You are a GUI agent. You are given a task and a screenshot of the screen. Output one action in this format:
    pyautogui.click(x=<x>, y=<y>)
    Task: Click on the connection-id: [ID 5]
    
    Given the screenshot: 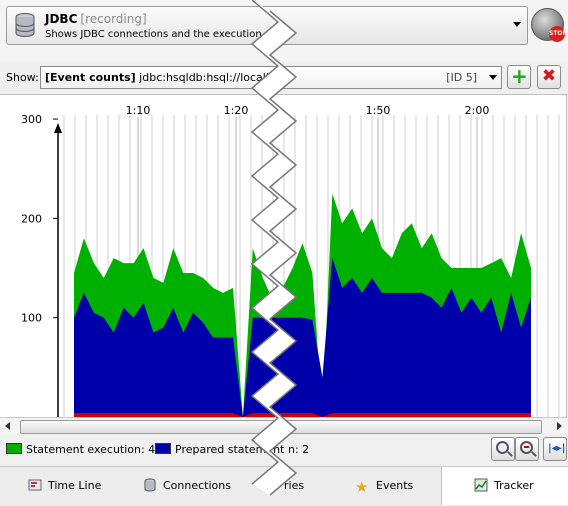 What is the action you would take?
    pyautogui.click(x=461, y=77)
    